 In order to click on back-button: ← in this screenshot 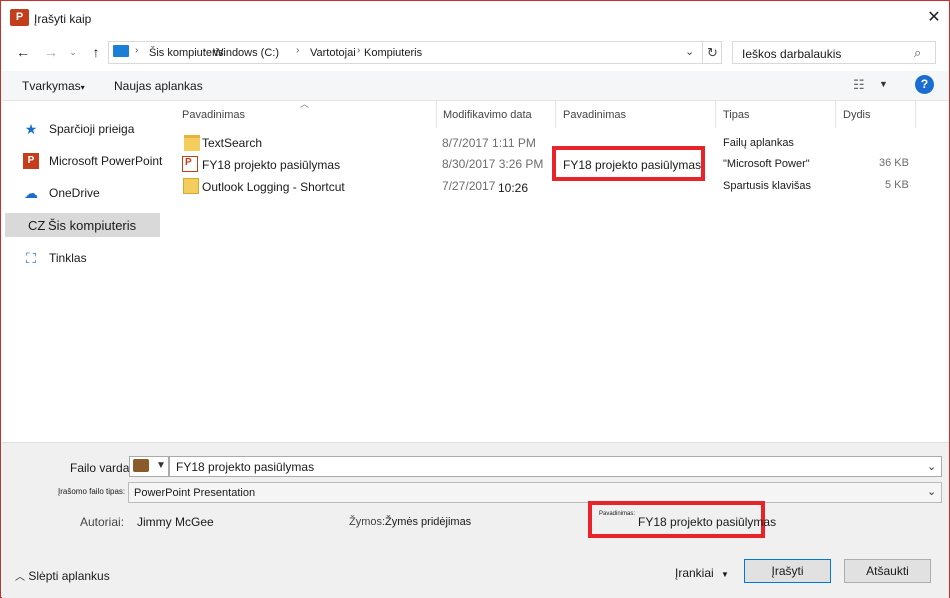, I will do `click(23, 52)`.